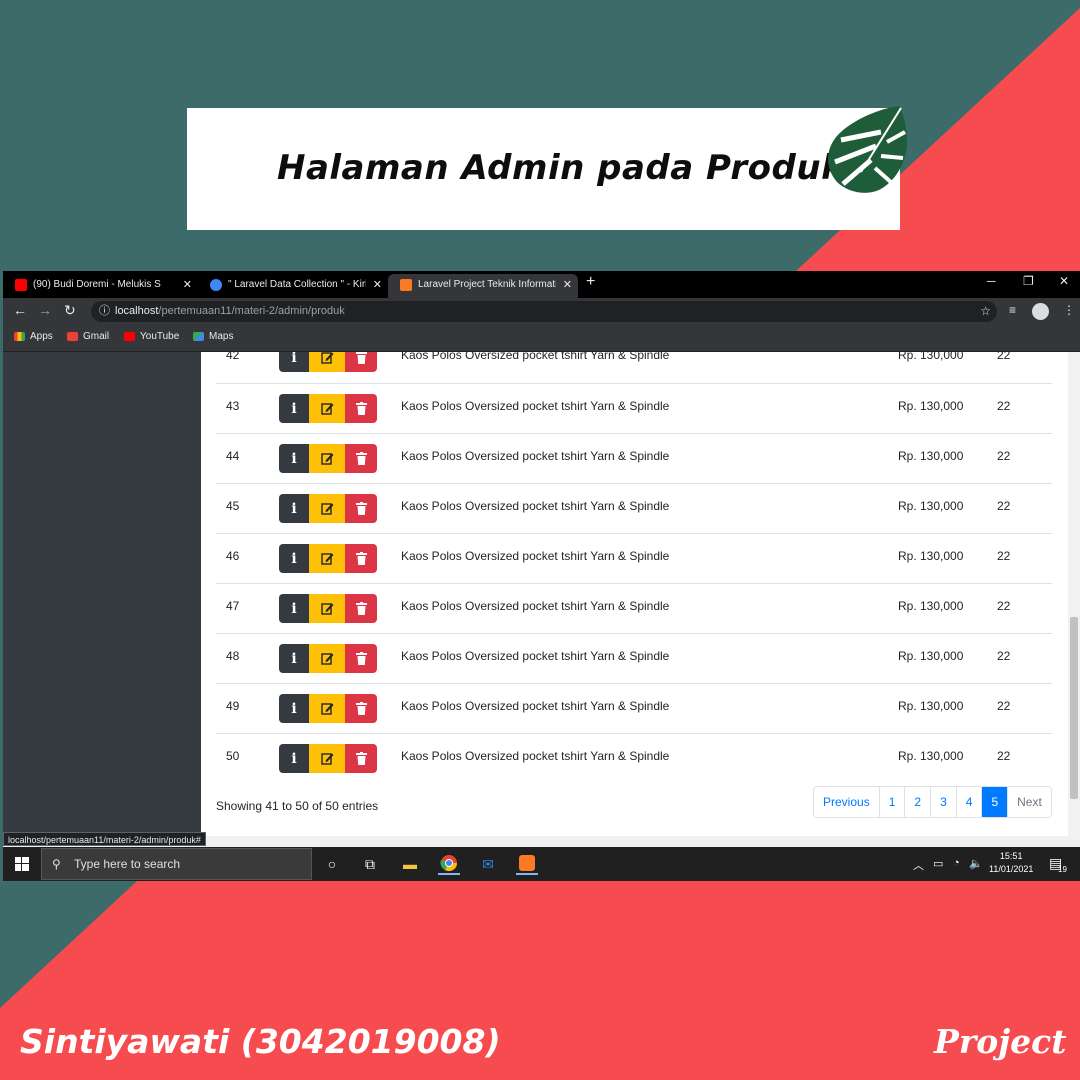 The height and width of the screenshot is (1080, 1080). Describe the element at coordinates (410, 864) in the screenshot. I see `file-explorer-icon: ▬` at that location.